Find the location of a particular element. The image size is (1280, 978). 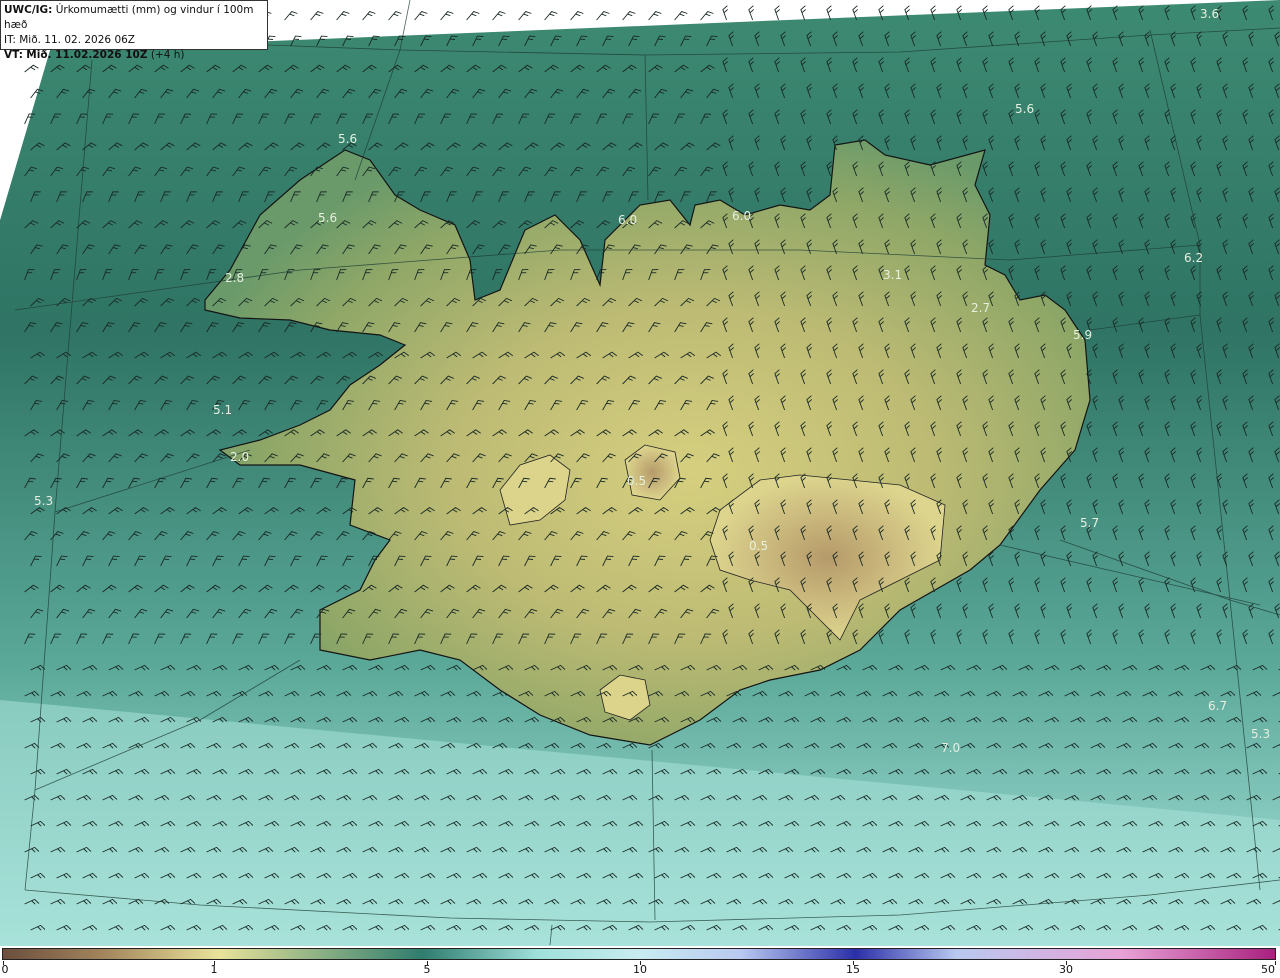

colorbar-label: 5 is located at coordinates (427, 969).